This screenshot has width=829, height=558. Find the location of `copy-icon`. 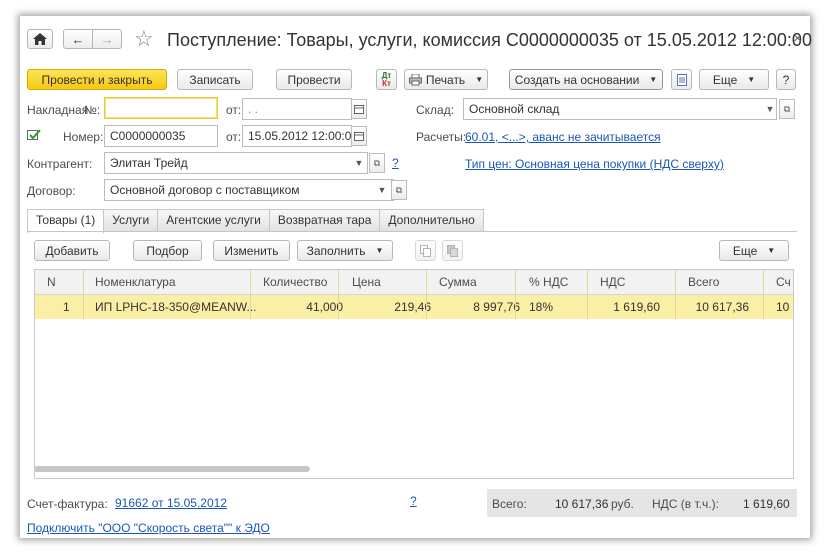

copy-icon is located at coordinates (425, 250).